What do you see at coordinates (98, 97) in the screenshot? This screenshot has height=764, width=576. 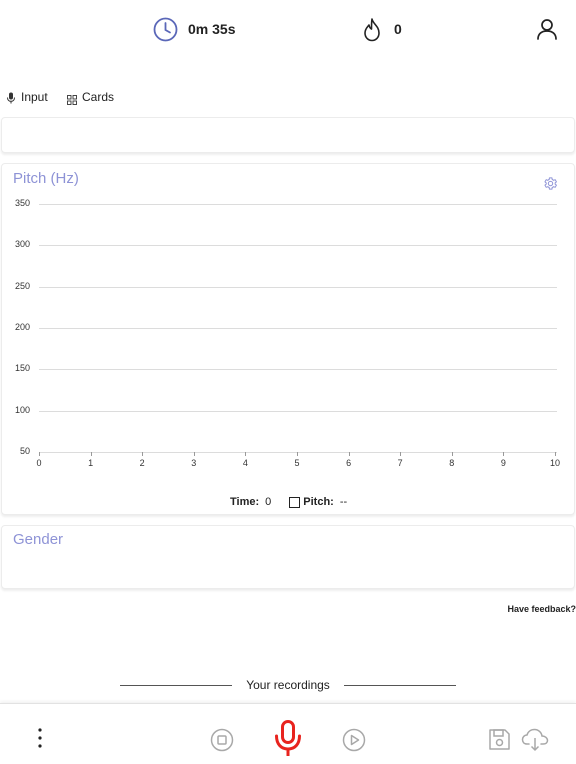 I see `tab-cards-label: Cards` at bounding box center [98, 97].